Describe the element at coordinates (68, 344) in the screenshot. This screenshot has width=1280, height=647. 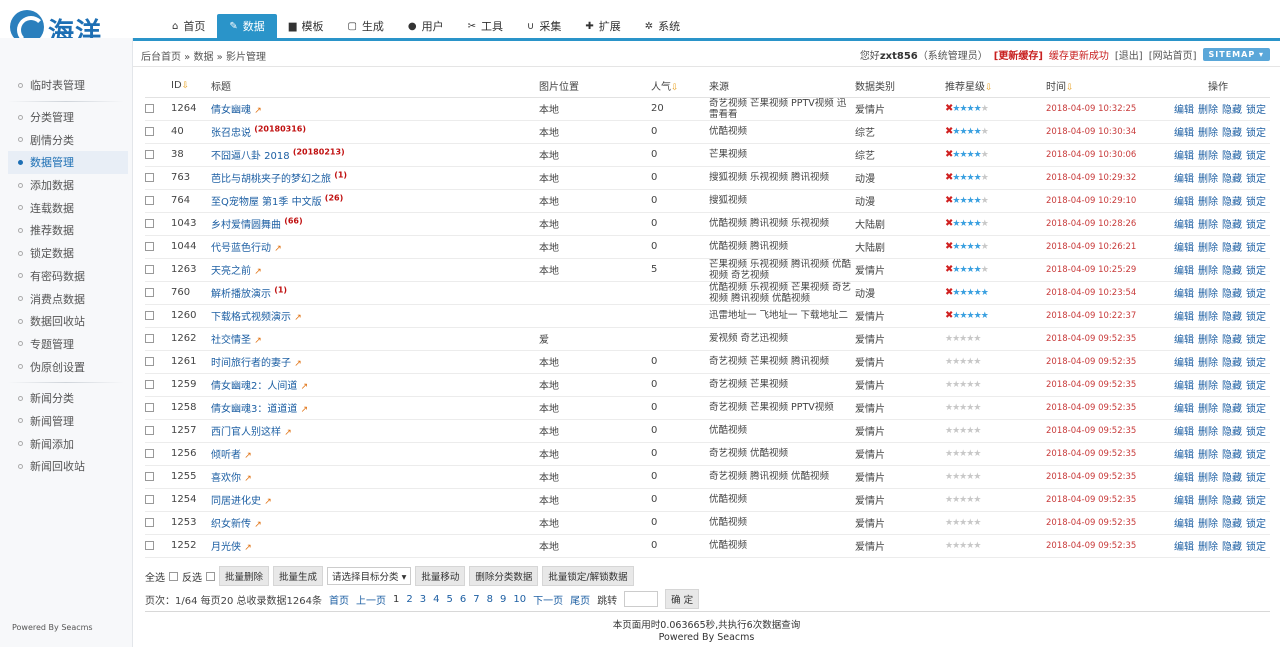
I see `sidebar-item: 专题管理` at that location.